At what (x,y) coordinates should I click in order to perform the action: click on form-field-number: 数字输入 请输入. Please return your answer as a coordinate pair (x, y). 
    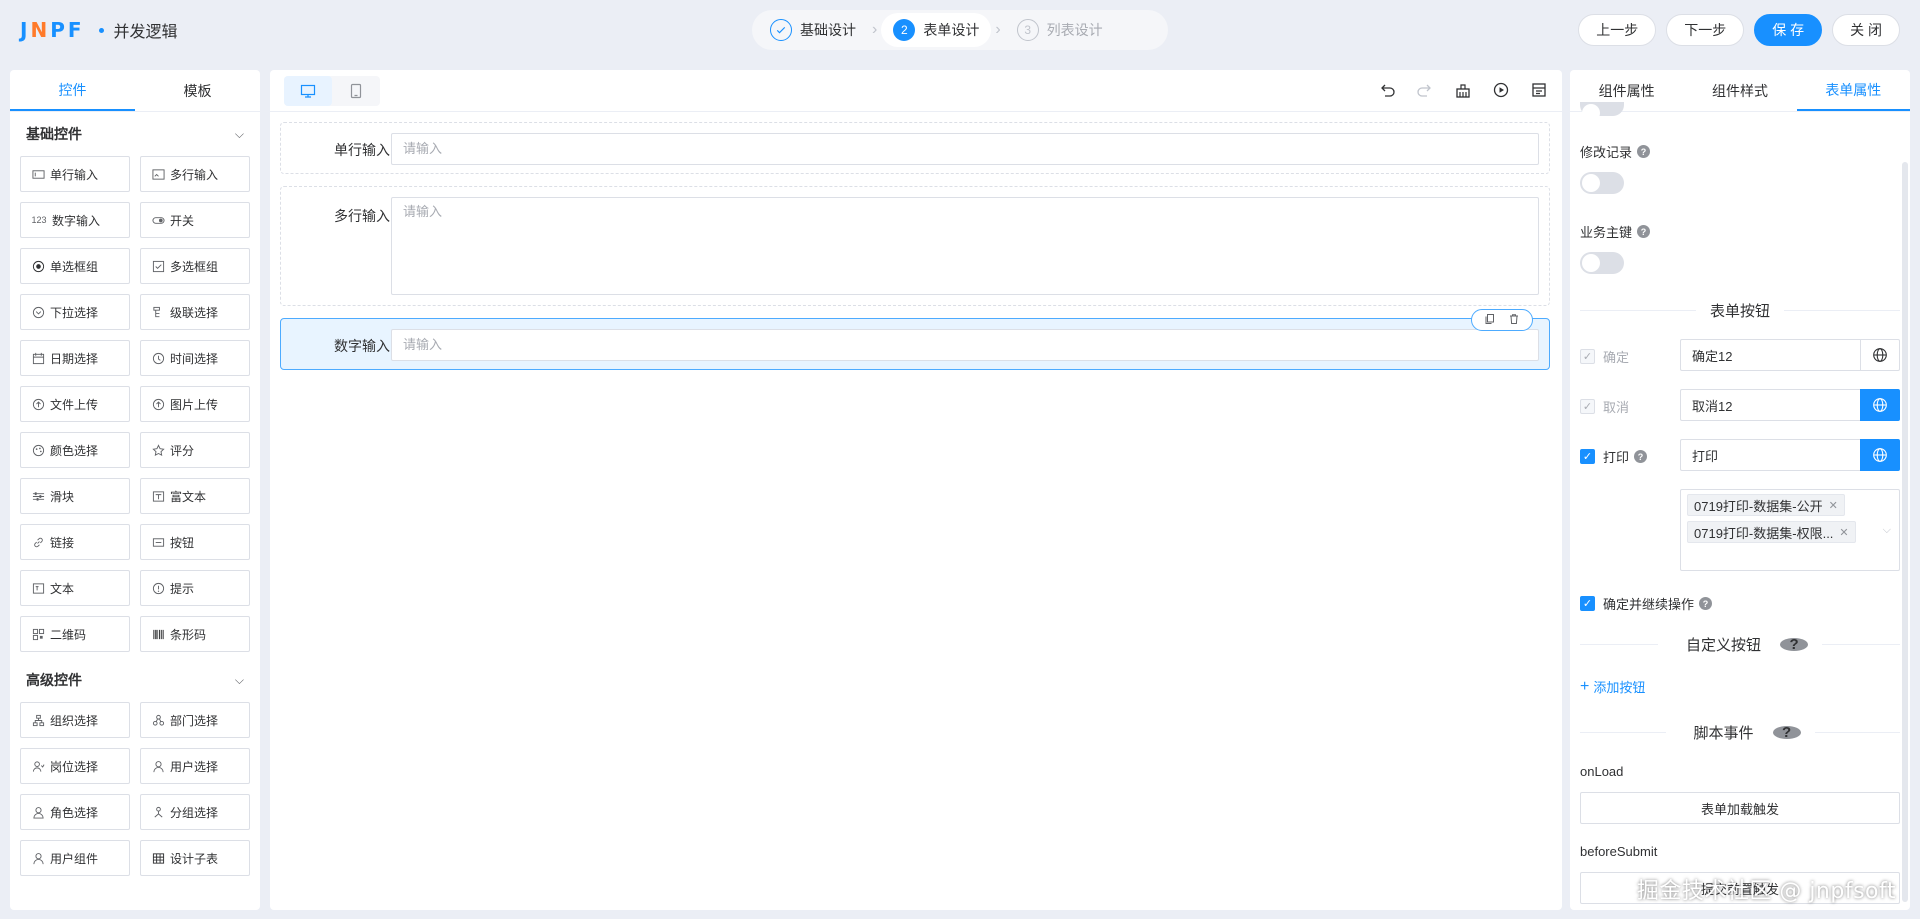
    Looking at the image, I should click on (915, 339).